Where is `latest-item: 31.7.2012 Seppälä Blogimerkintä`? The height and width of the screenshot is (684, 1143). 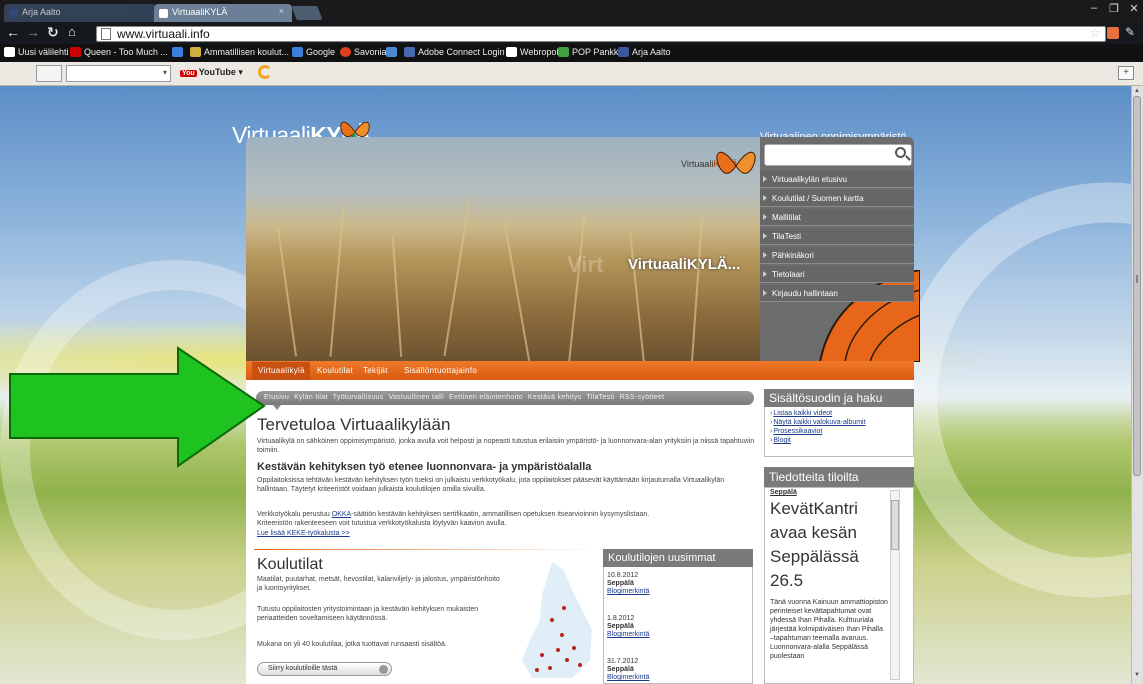
latest-item: 31.7.2012 Seppälä Blogimerkintä is located at coordinates (628, 669).